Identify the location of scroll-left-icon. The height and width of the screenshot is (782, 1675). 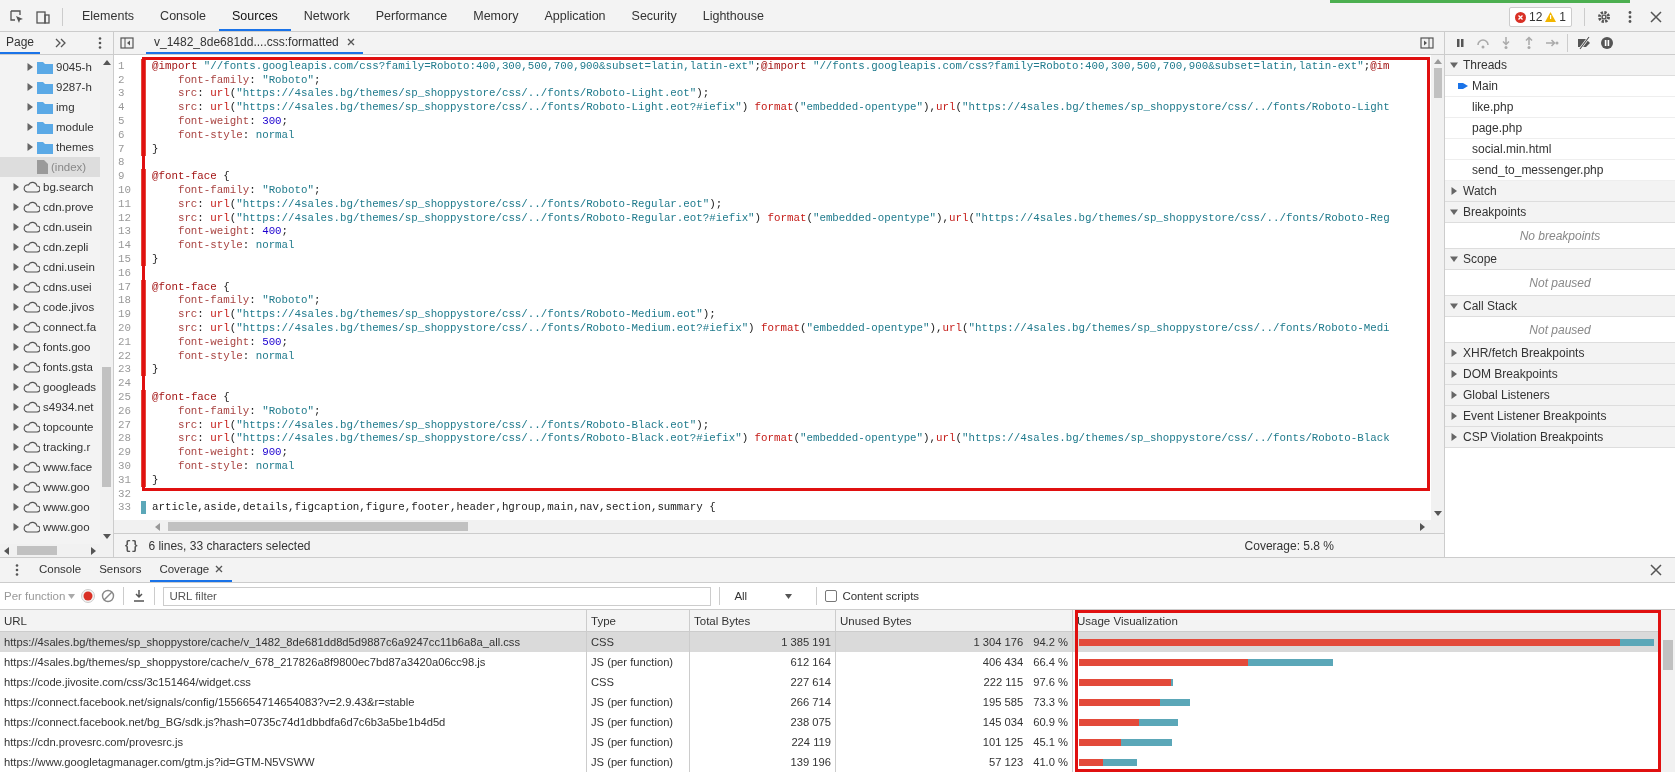
(7, 550).